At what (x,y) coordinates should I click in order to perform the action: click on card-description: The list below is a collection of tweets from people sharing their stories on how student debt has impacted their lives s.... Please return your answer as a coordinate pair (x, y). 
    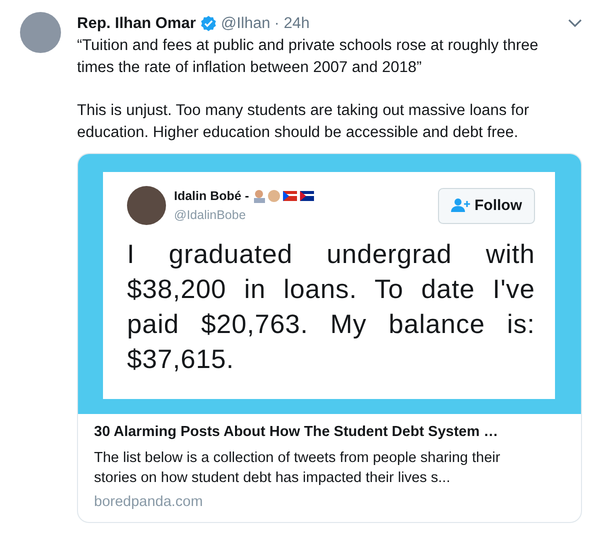
    Looking at the image, I should click on (298, 468).